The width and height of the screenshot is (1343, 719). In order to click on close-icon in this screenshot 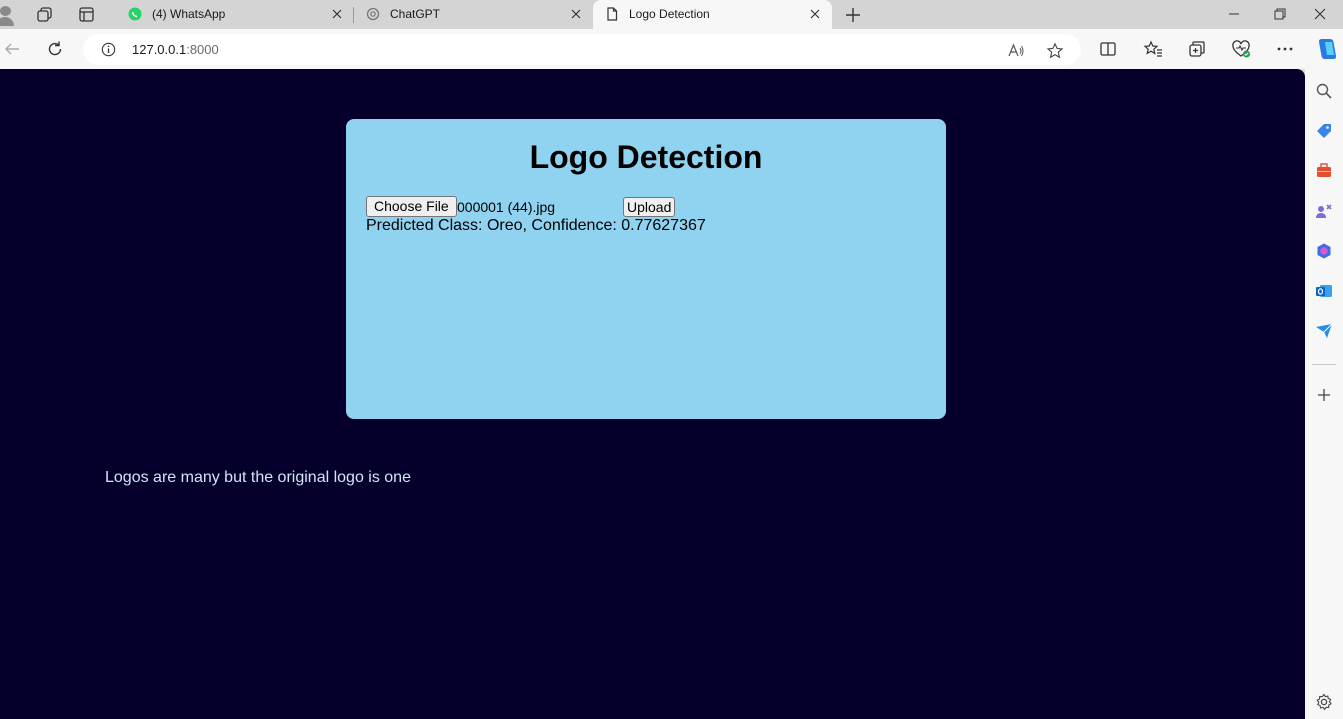, I will do `click(1320, 14)`.